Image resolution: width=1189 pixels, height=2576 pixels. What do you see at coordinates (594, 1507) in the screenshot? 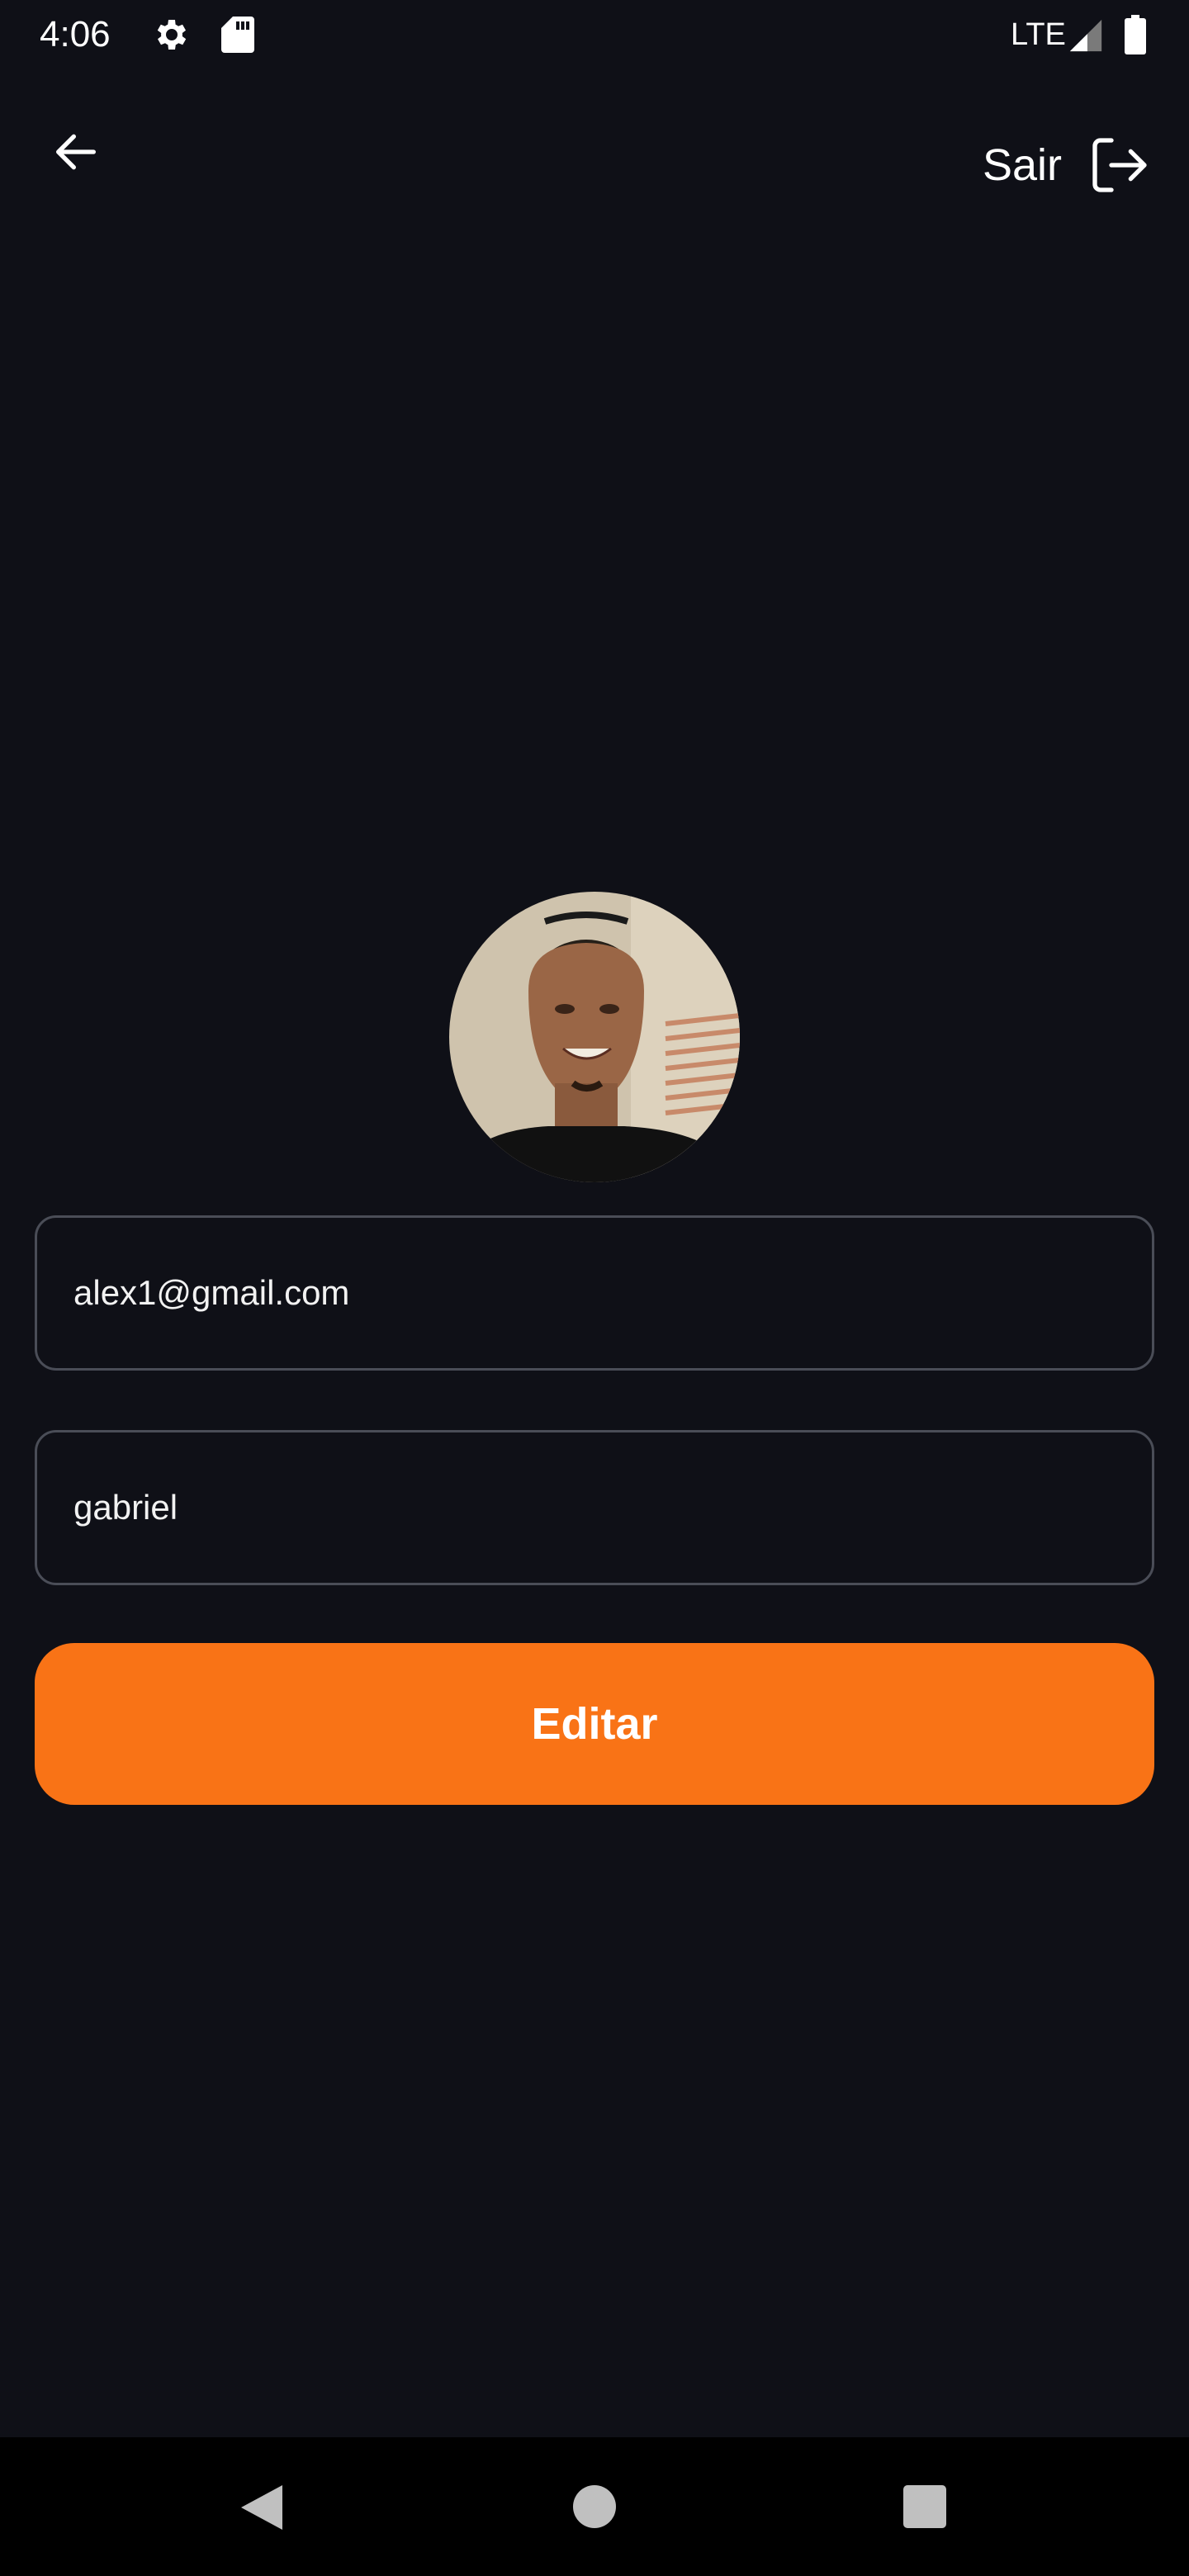
I see `name-field: gabriel` at bounding box center [594, 1507].